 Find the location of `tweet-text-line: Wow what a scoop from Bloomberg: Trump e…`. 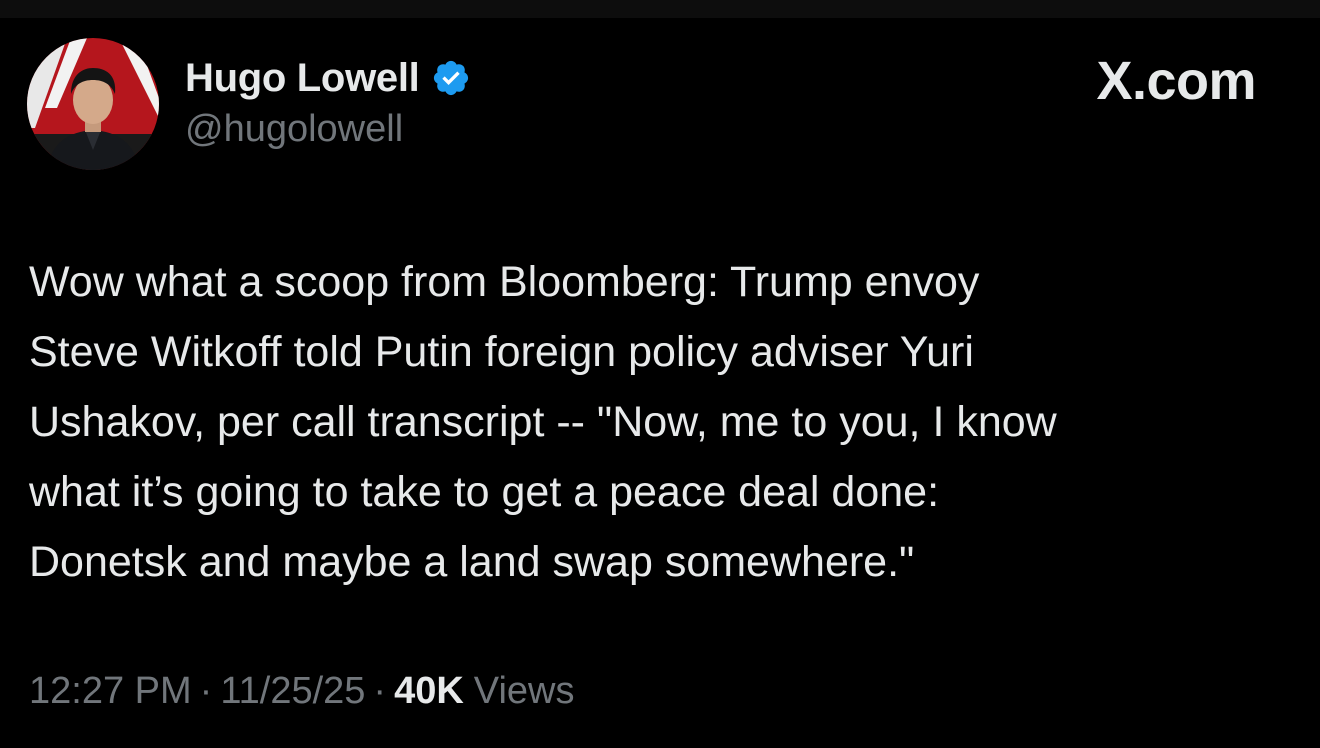

tweet-text-line: Wow what a scoop from Bloomberg: Trump e… is located at coordinates (504, 282).